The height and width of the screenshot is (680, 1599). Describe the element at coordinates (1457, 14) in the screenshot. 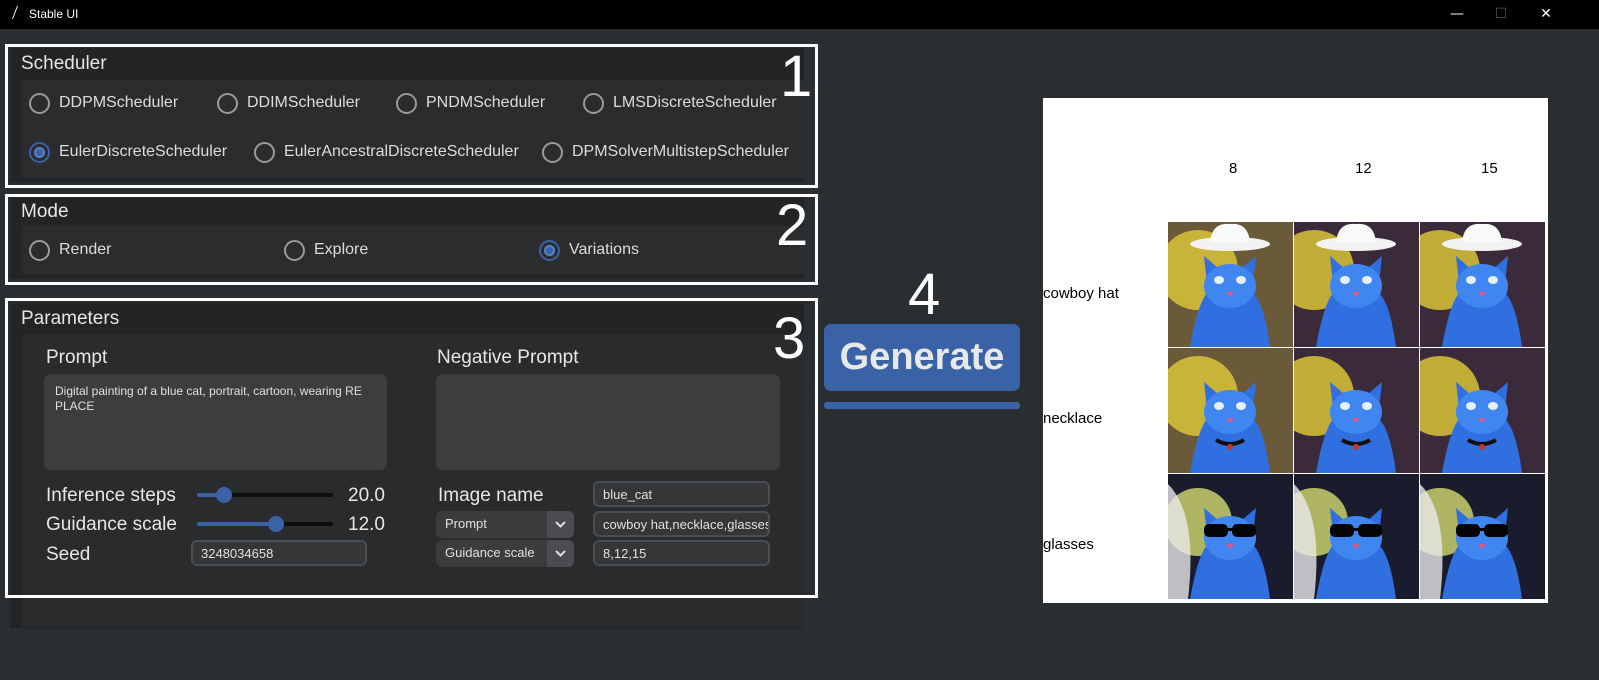

I see `minimize-button: —` at that location.